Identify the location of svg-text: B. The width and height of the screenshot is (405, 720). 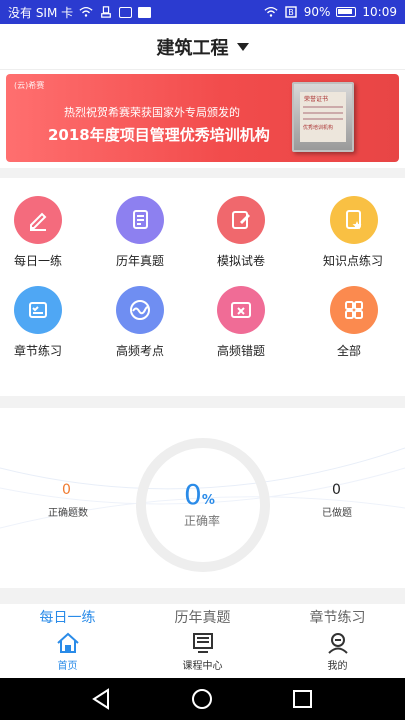
(291, 12).